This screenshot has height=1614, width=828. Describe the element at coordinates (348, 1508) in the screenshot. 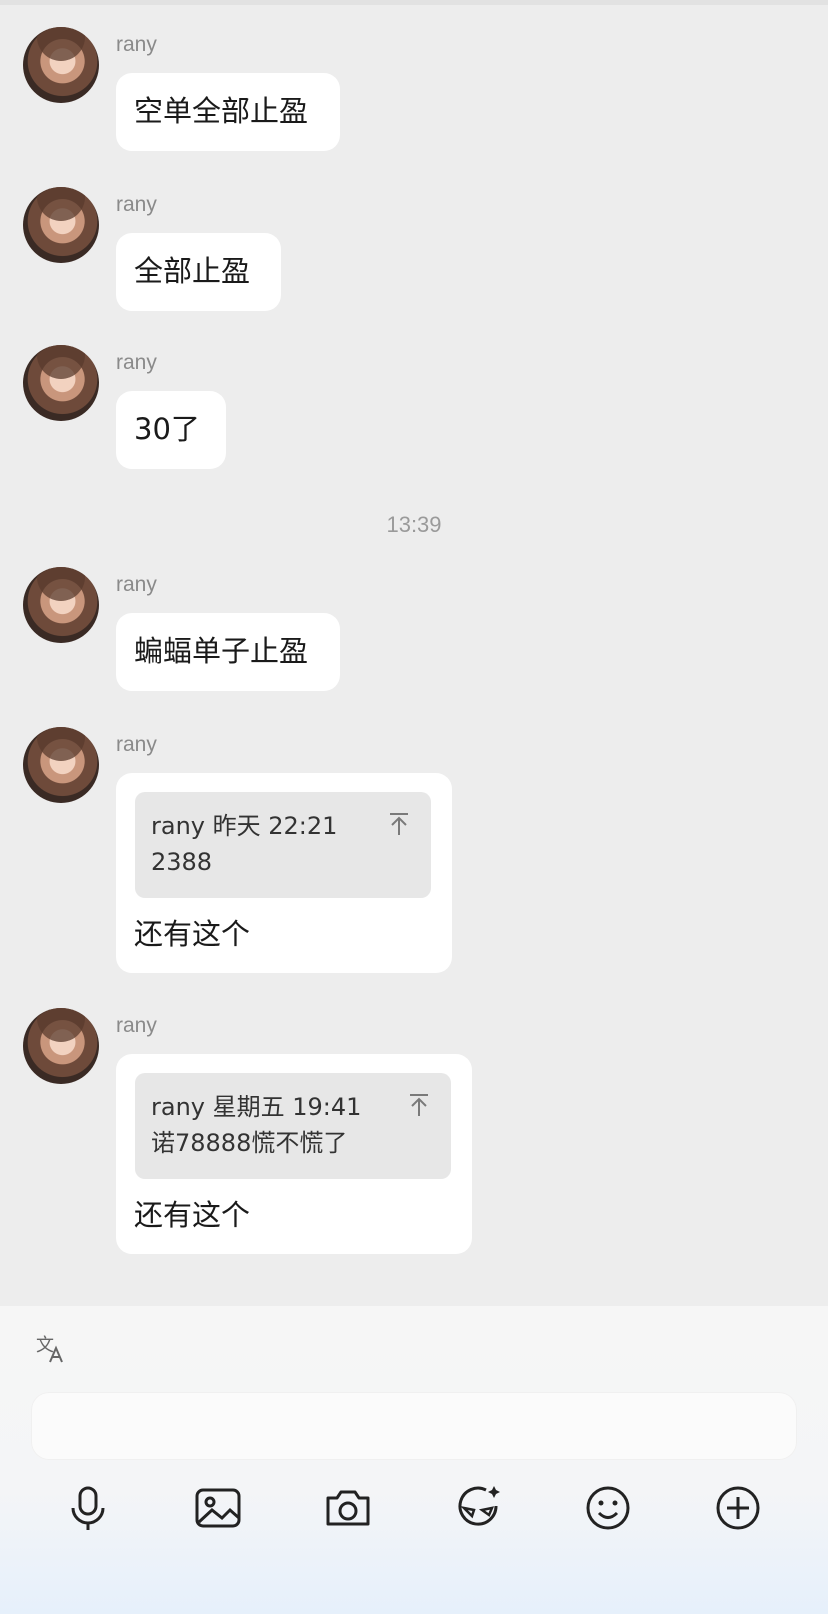

I see `camera-icon` at that location.